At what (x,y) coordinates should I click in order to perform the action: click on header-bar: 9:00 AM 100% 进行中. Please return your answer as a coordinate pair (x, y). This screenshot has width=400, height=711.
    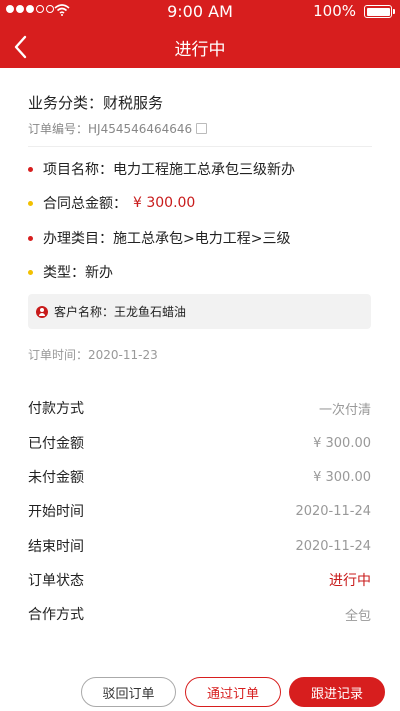
    Looking at the image, I should click on (200, 34).